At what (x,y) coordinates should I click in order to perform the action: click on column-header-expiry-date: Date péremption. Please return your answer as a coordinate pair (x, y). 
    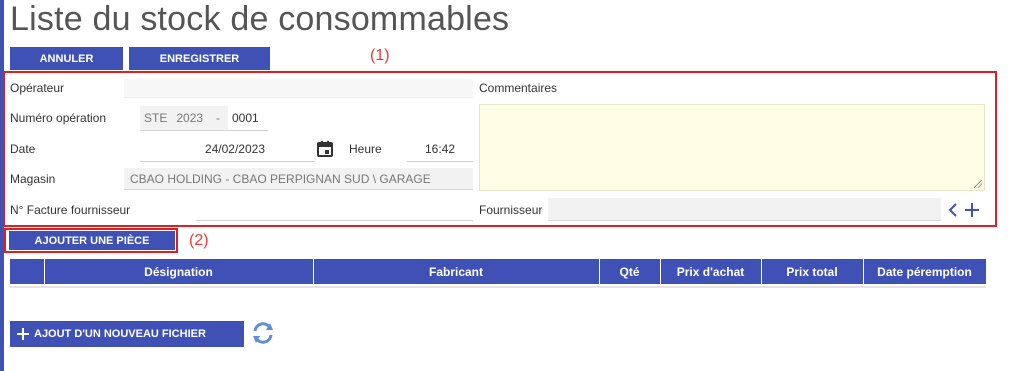
    Looking at the image, I should click on (925, 271).